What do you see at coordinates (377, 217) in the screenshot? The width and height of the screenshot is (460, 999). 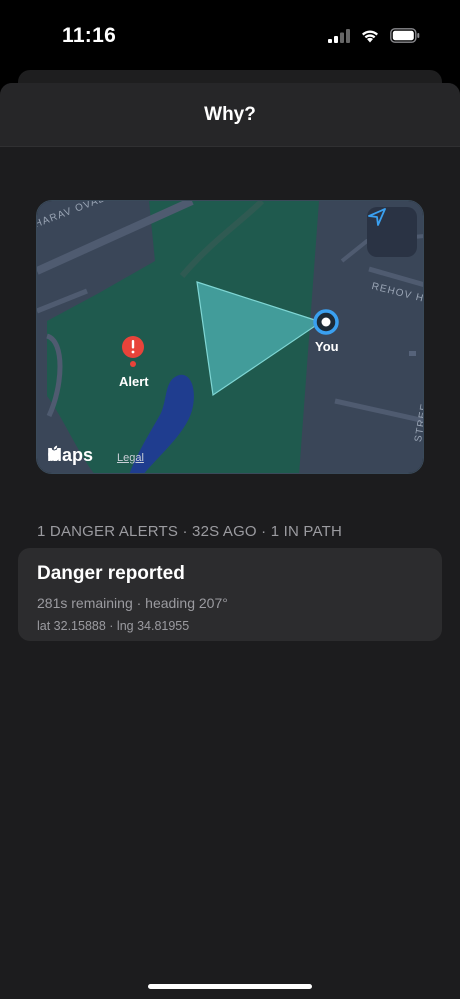 I see `location-arrow-icon` at bounding box center [377, 217].